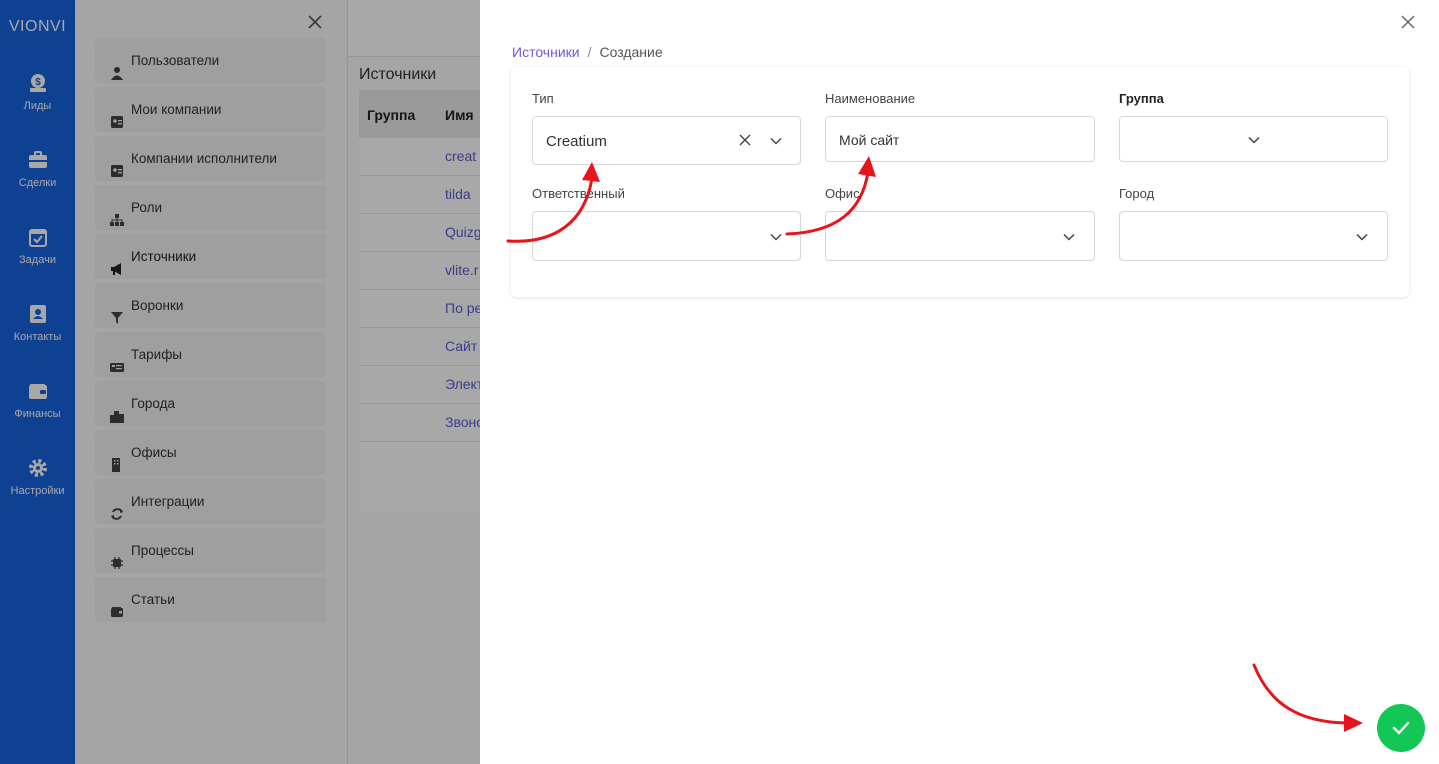 The width and height of the screenshot is (1439, 764). I want to click on settings-item-label: Мои компании, so click(176, 109).